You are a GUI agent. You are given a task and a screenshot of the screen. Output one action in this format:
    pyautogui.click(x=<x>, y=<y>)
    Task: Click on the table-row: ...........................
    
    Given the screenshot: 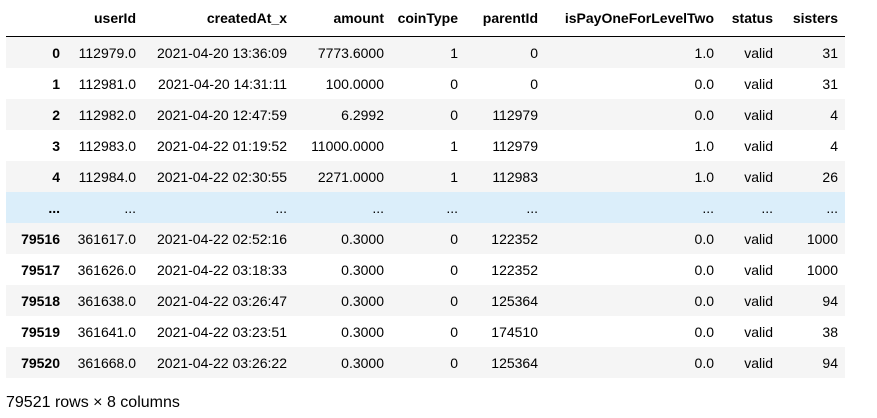 What is the action you would take?
    pyautogui.click(x=425, y=207)
    